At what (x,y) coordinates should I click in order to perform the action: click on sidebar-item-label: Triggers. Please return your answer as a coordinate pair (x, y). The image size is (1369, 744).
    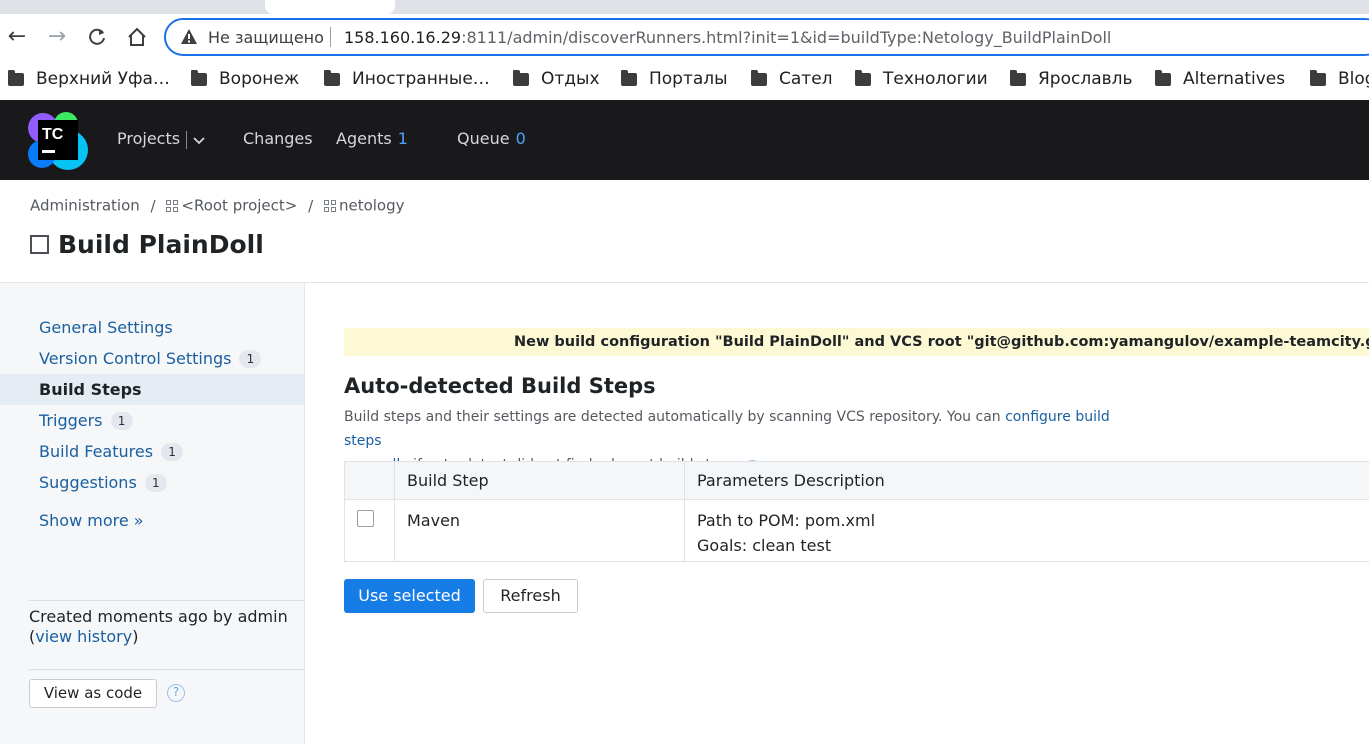
    Looking at the image, I should click on (71, 420).